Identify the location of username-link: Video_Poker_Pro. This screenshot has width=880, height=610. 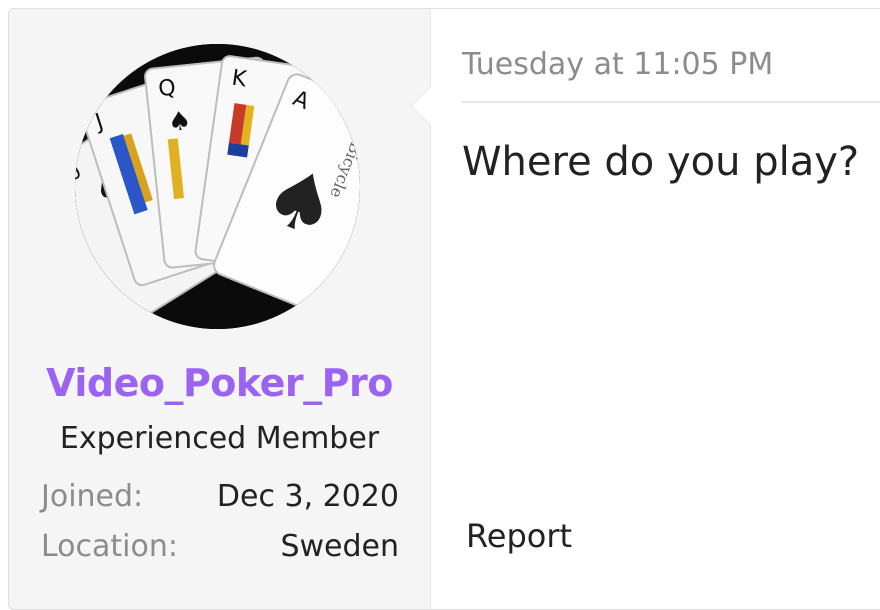
(219, 383).